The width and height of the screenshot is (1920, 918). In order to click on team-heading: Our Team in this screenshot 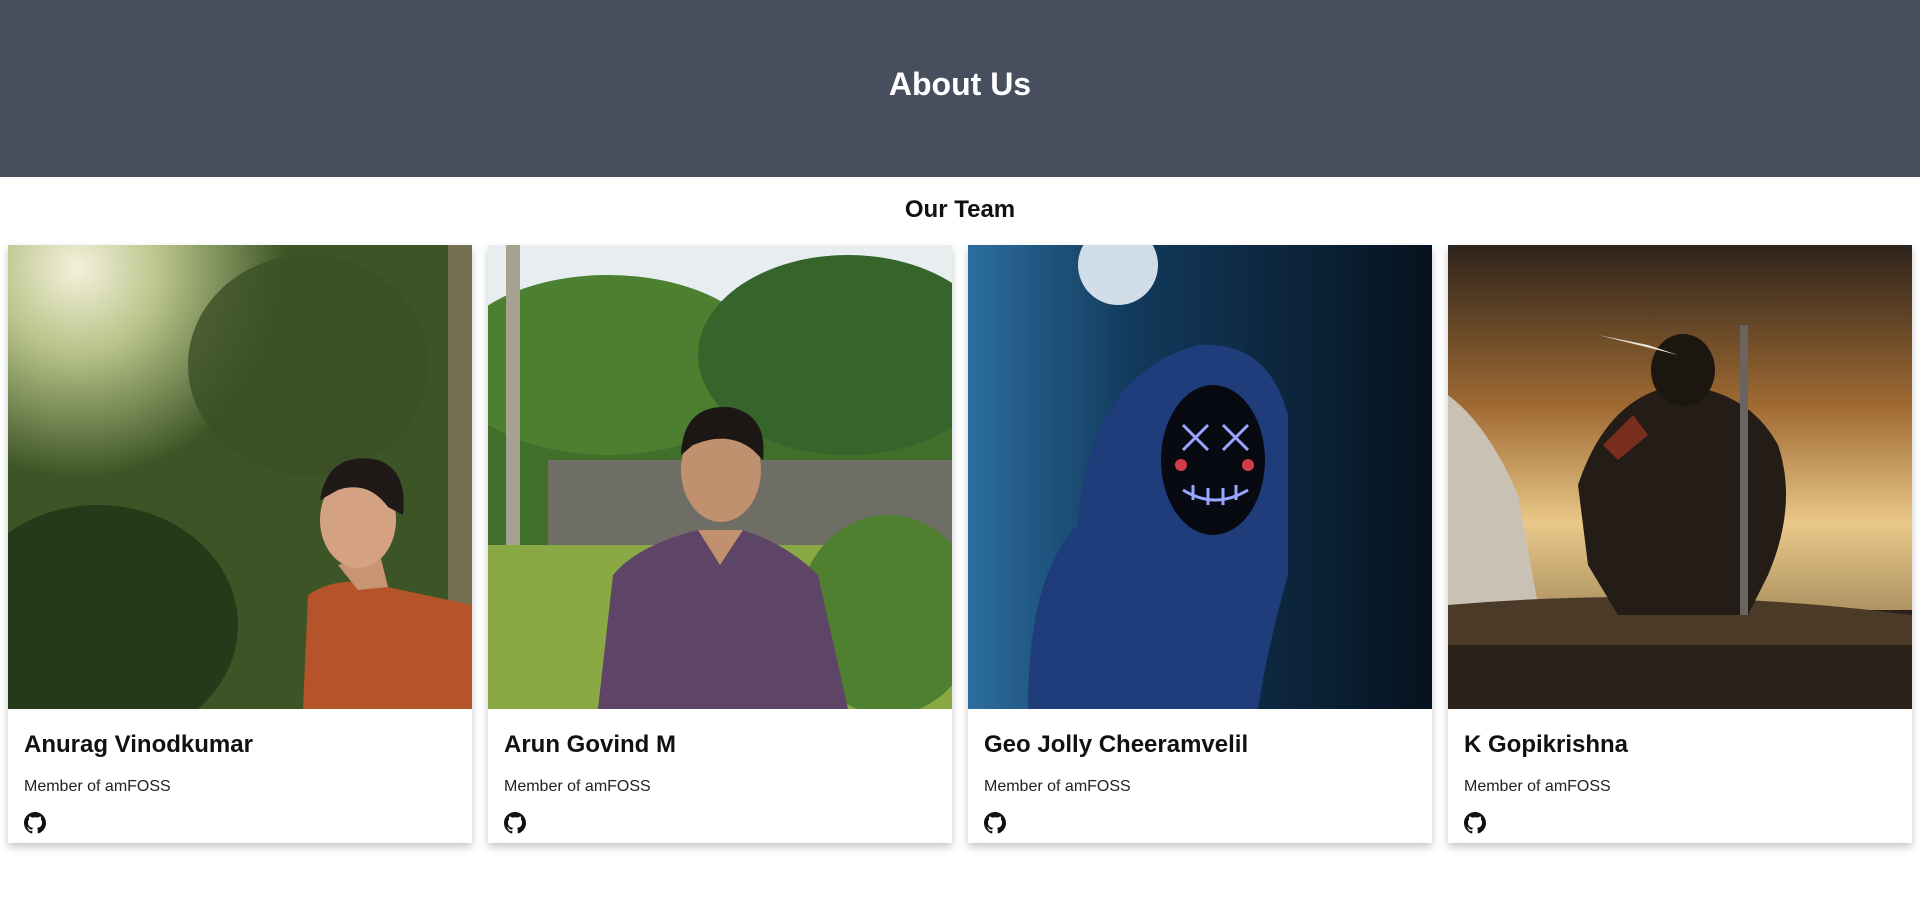, I will do `click(960, 209)`.